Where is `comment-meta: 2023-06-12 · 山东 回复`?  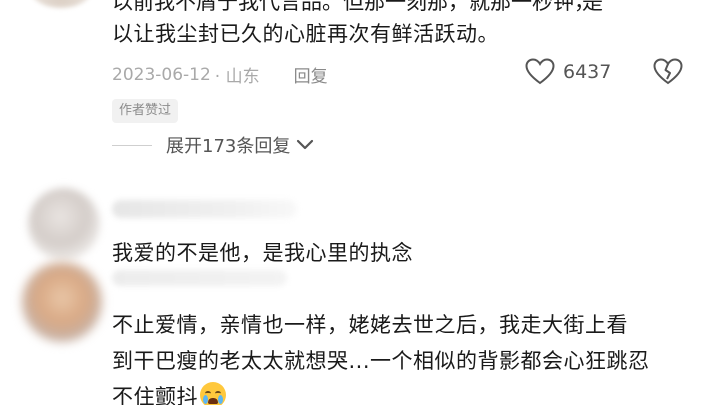
comment-meta: 2023-06-12 · 山东 回复 is located at coordinates (220, 75).